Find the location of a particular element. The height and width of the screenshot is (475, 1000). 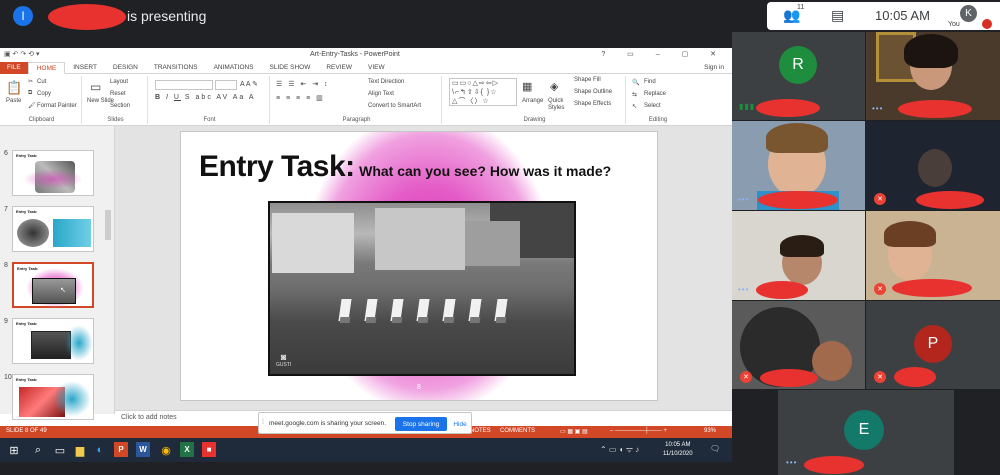

notes-toggle: NOTES is located at coordinates (480, 431).